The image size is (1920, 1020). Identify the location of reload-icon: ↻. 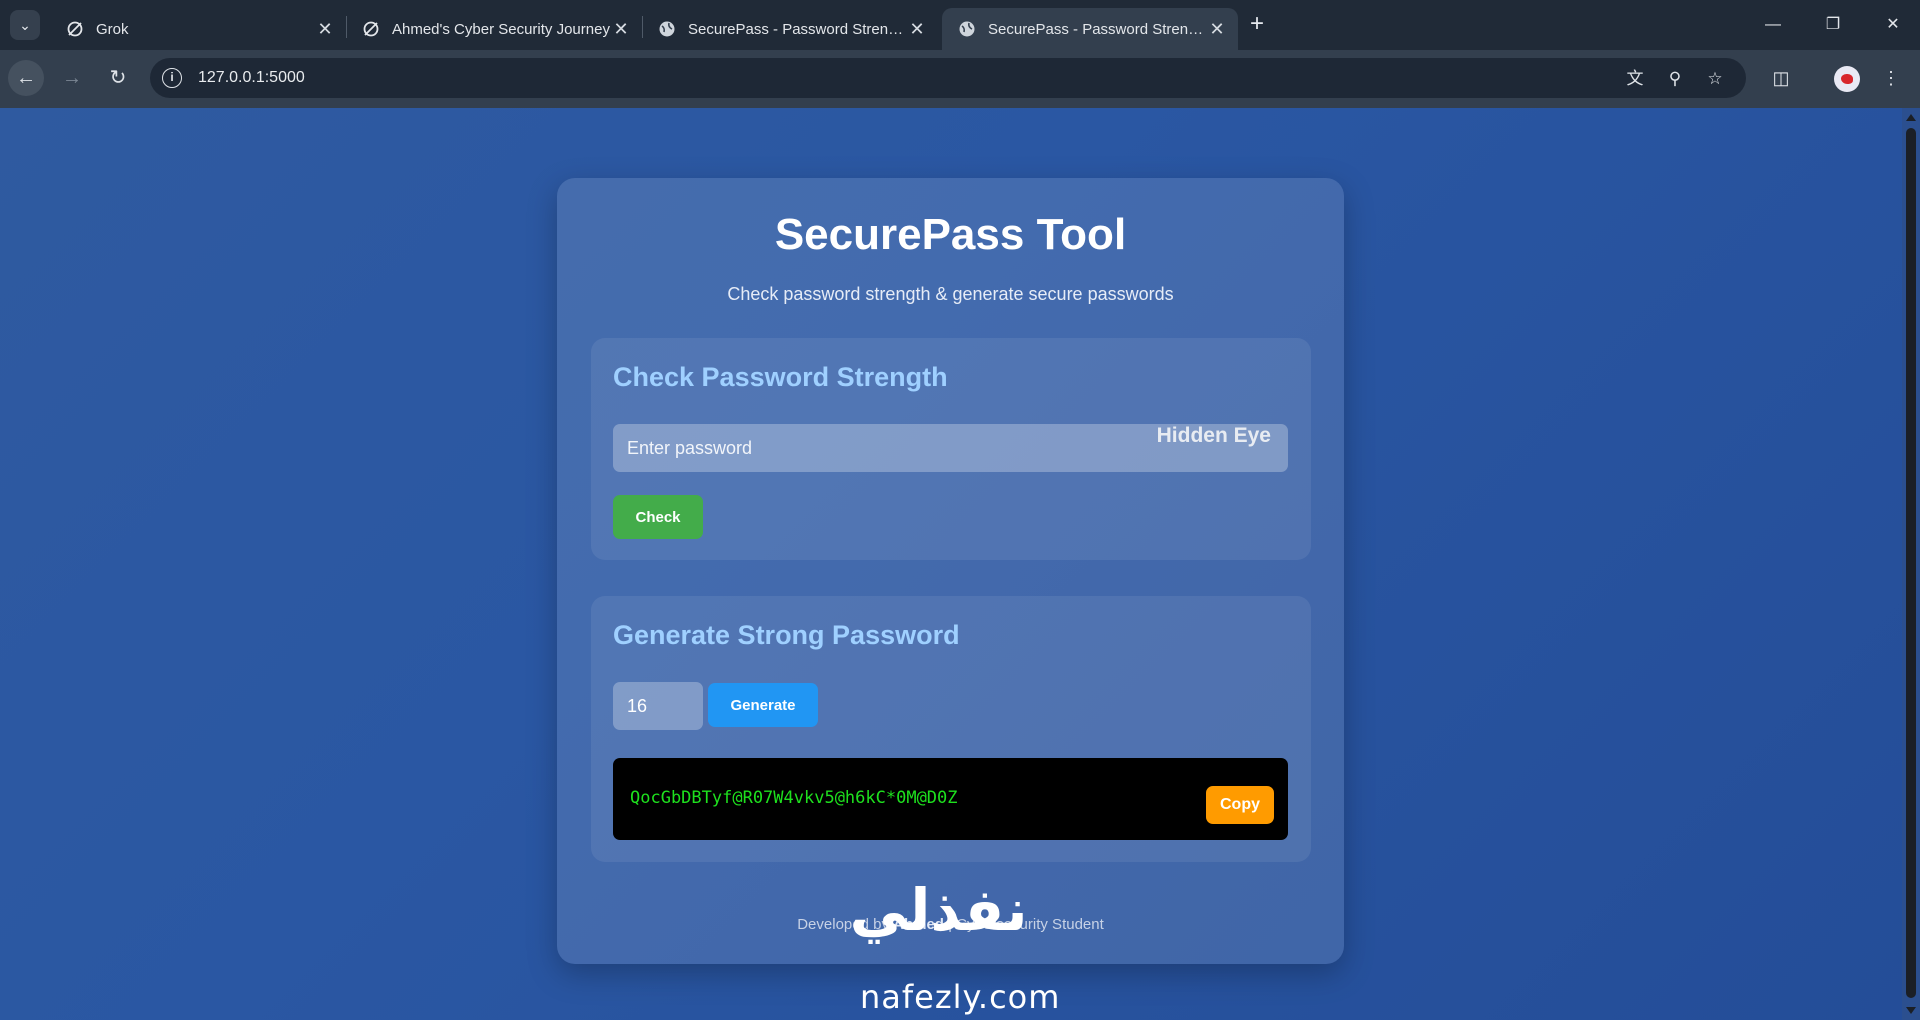
(118, 78).